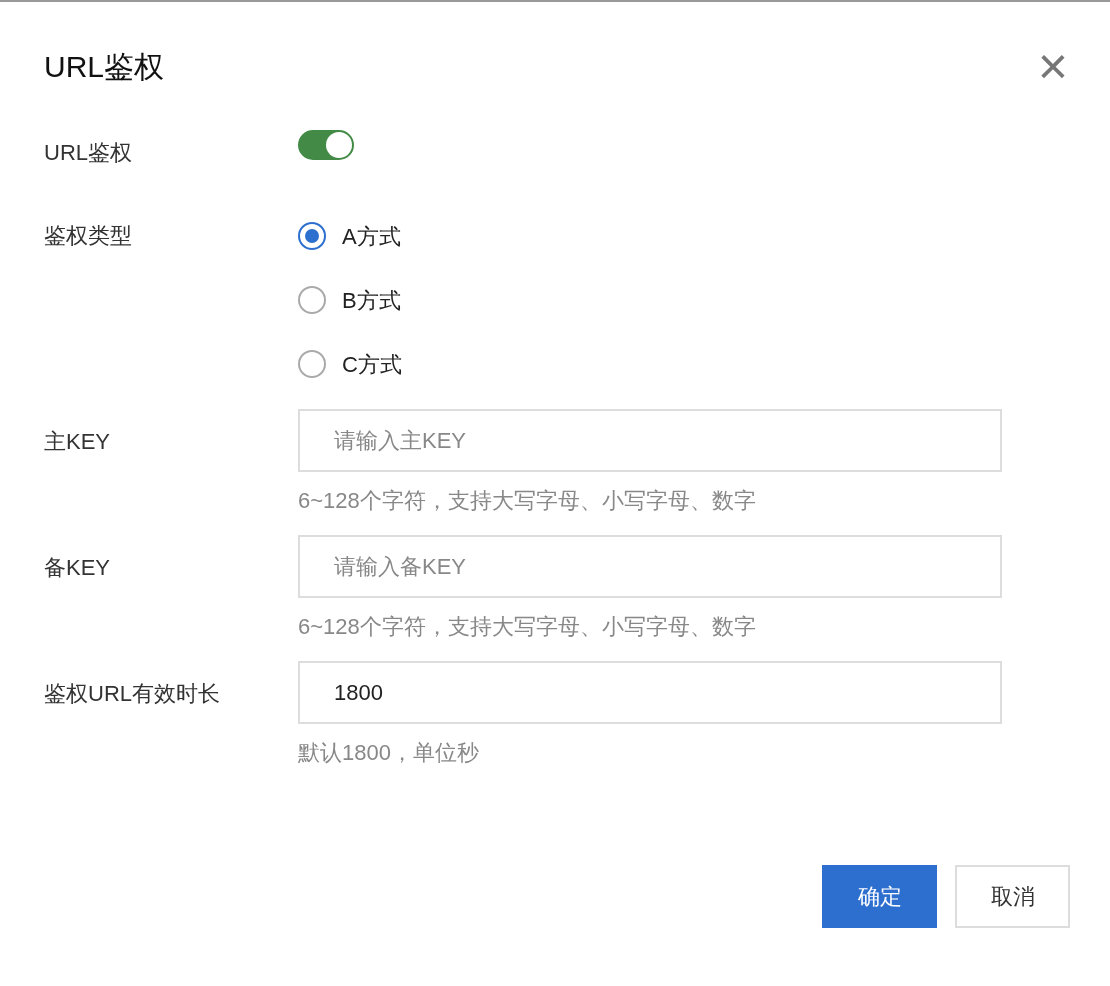 The width and height of the screenshot is (1110, 986). Describe the element at coordinates (88, 152) in the screenshot. I see `field-label: URL鉴权` at that location.